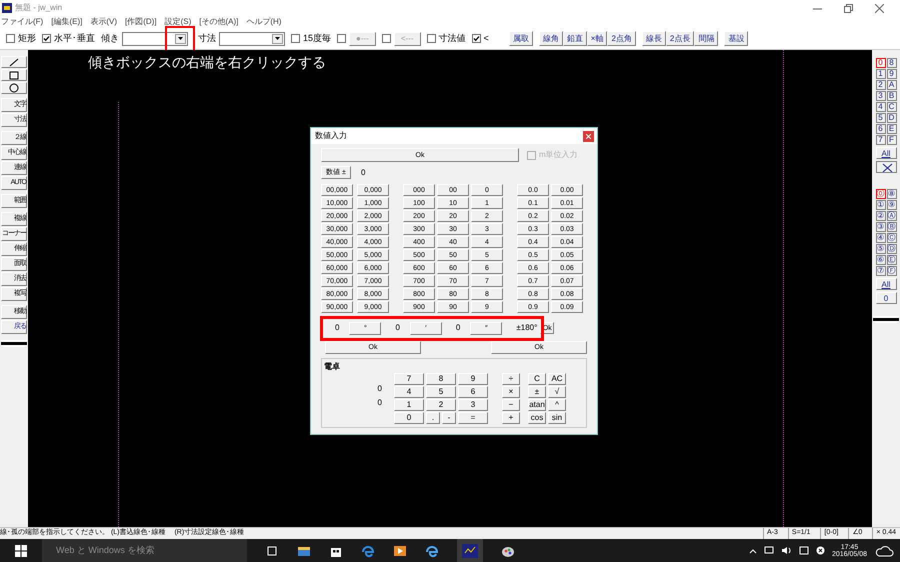 Image resolution: width=900 pixels, height=562 pixels. What do you see at coordinates (511, 418) in the screenshot?
I see `keypad-button: +` at bounding box center [511, 418].